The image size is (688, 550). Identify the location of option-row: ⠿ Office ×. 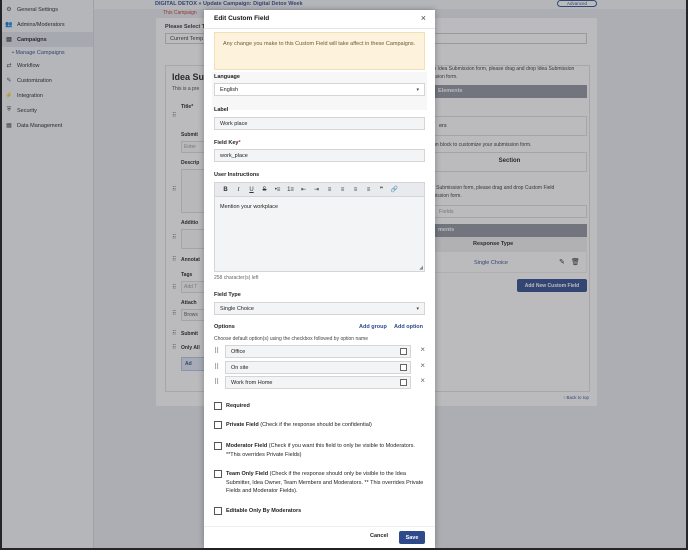
(319, 351).